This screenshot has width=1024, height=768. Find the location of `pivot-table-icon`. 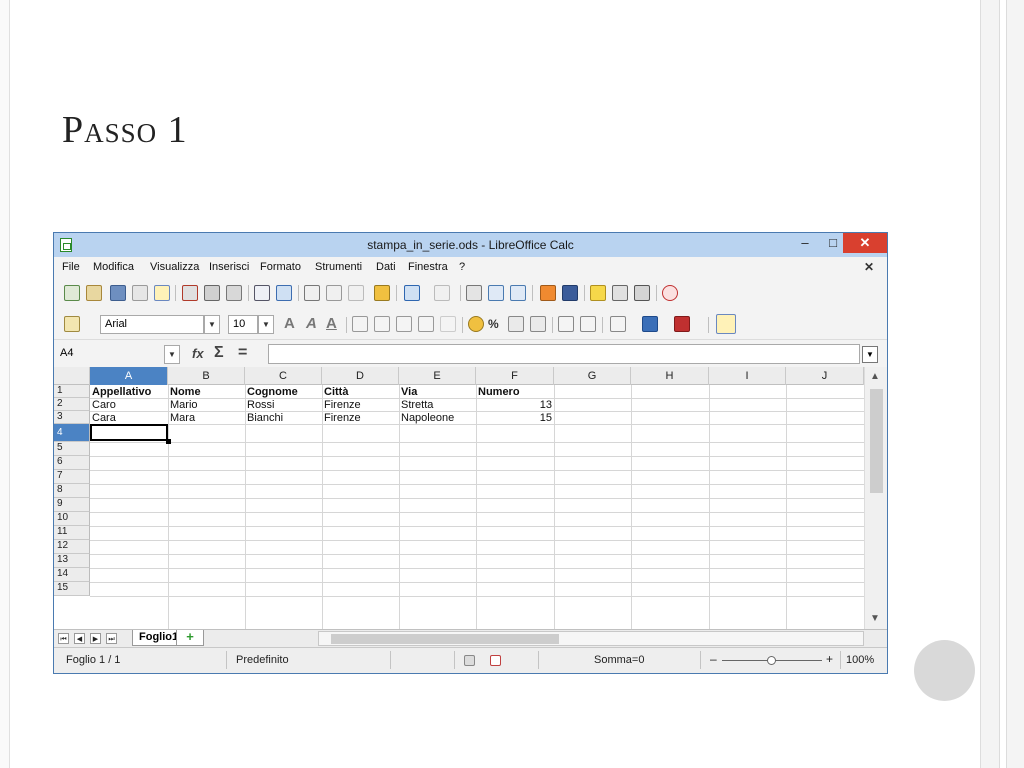

pivot-table-icon is located at coordinates (570, 293).